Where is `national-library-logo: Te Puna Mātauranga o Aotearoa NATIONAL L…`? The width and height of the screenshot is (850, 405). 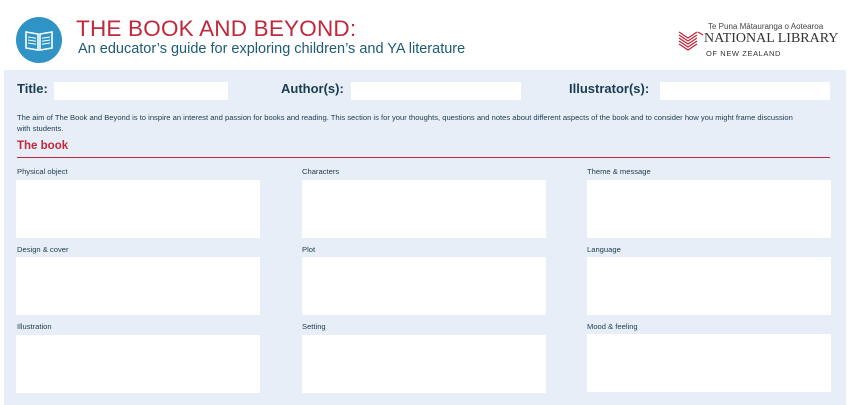
national-library-logo: Te Puna Mātauranga o Aotearoa NATIONAL L… is located at coordinates (758, 42).